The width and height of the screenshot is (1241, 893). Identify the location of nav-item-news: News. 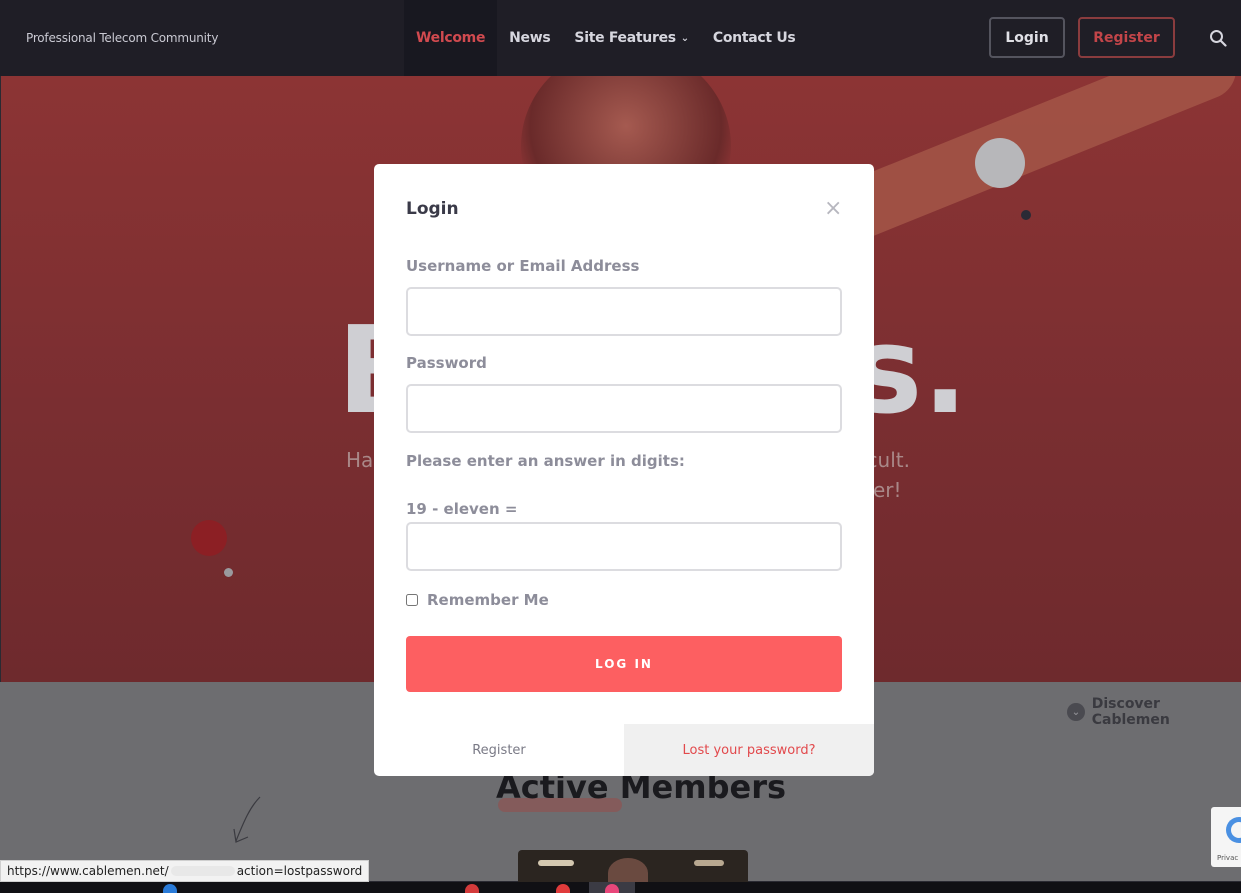
(529, 38).